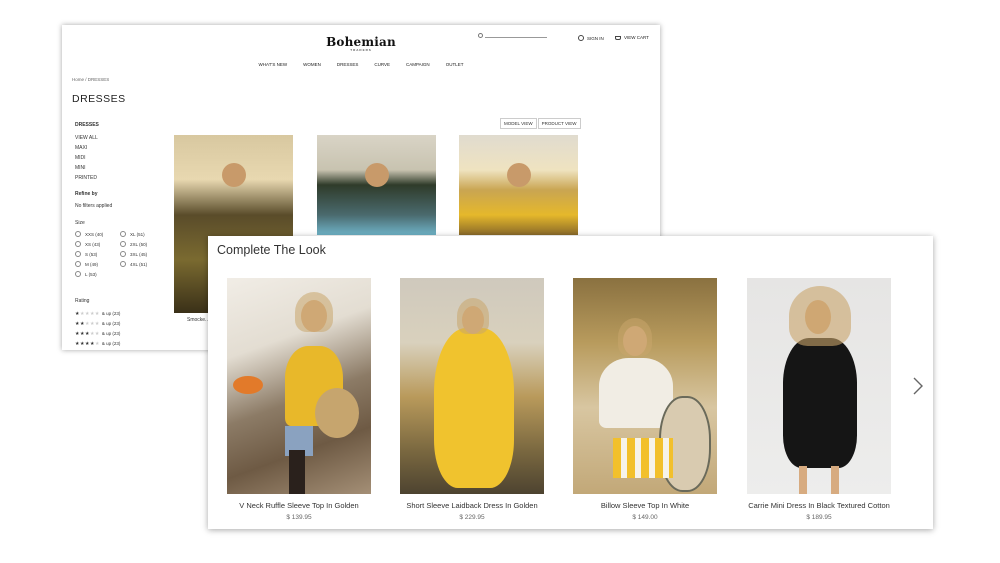 The height and width of the screenshot is (563, 1000). What do you see at coordinates (803, 480) in the screenshot?
I see `leg` at bounding box center [803, 480].